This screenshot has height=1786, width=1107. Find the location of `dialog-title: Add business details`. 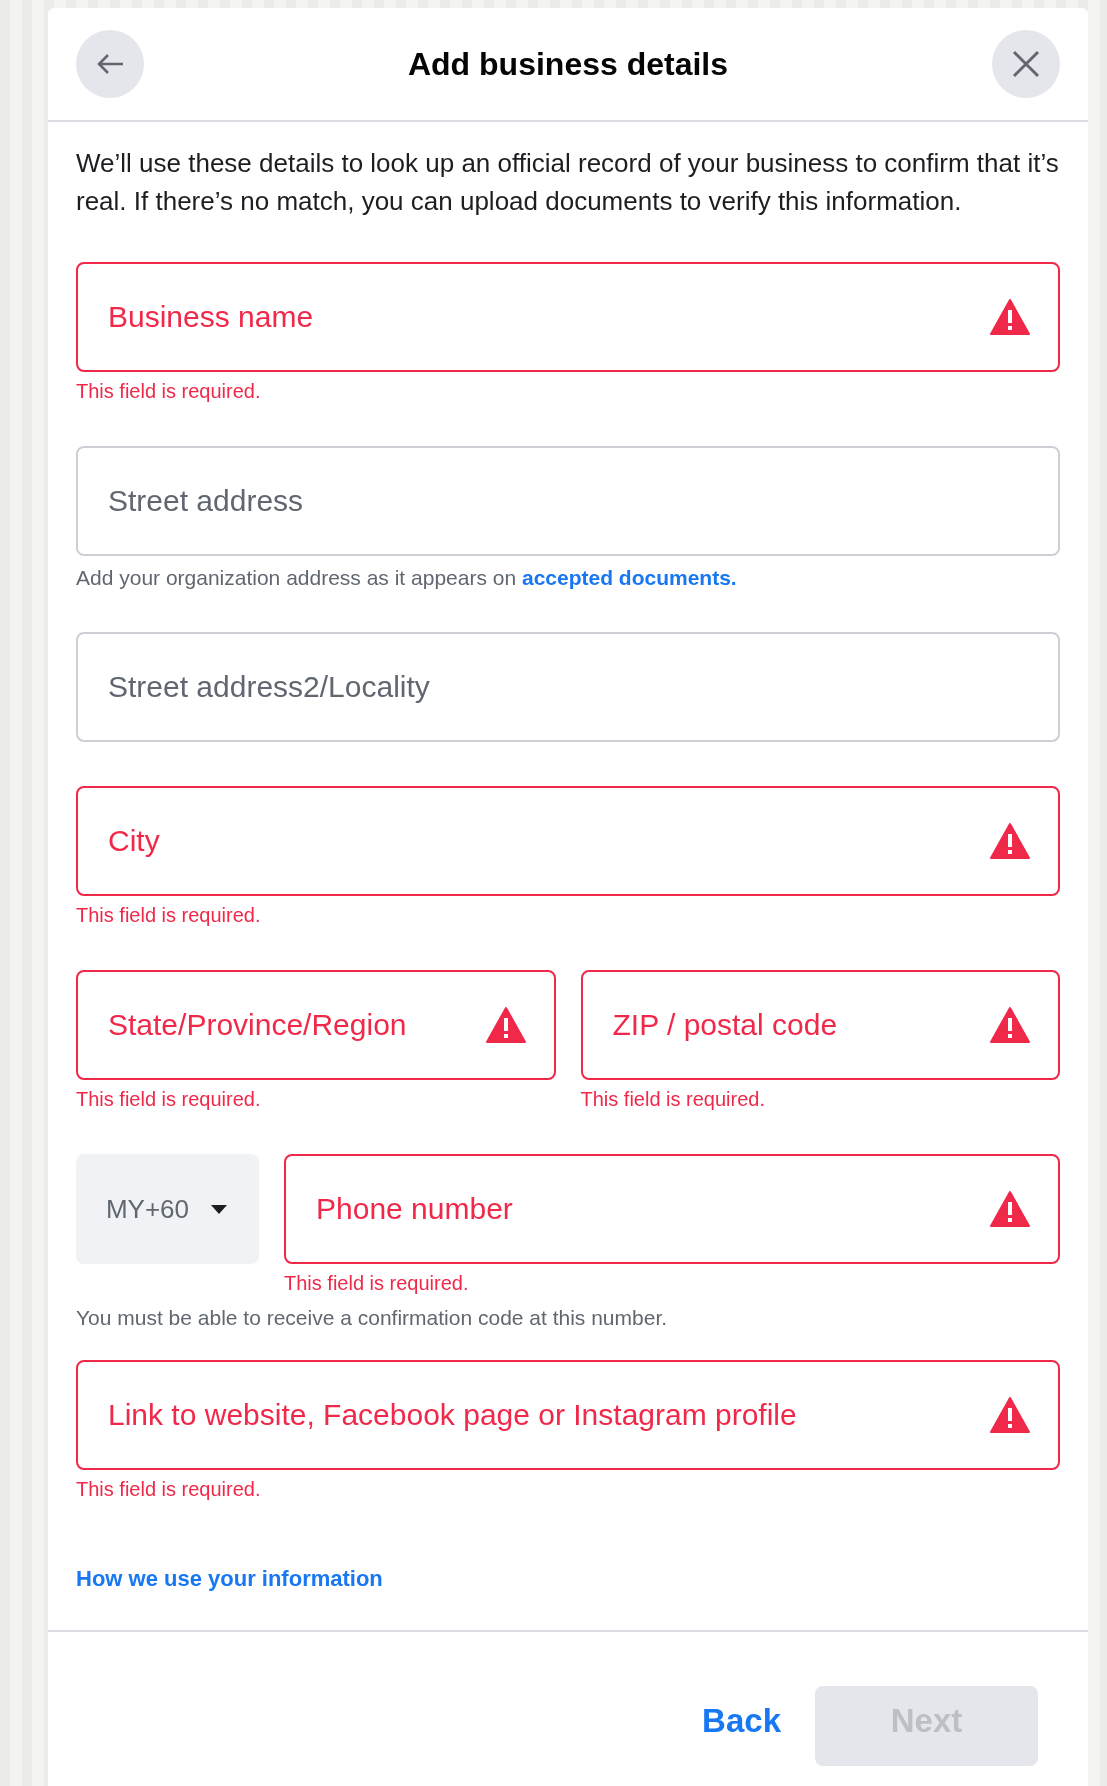

dialog-title: Add business details is located at coordinates (568, 64).